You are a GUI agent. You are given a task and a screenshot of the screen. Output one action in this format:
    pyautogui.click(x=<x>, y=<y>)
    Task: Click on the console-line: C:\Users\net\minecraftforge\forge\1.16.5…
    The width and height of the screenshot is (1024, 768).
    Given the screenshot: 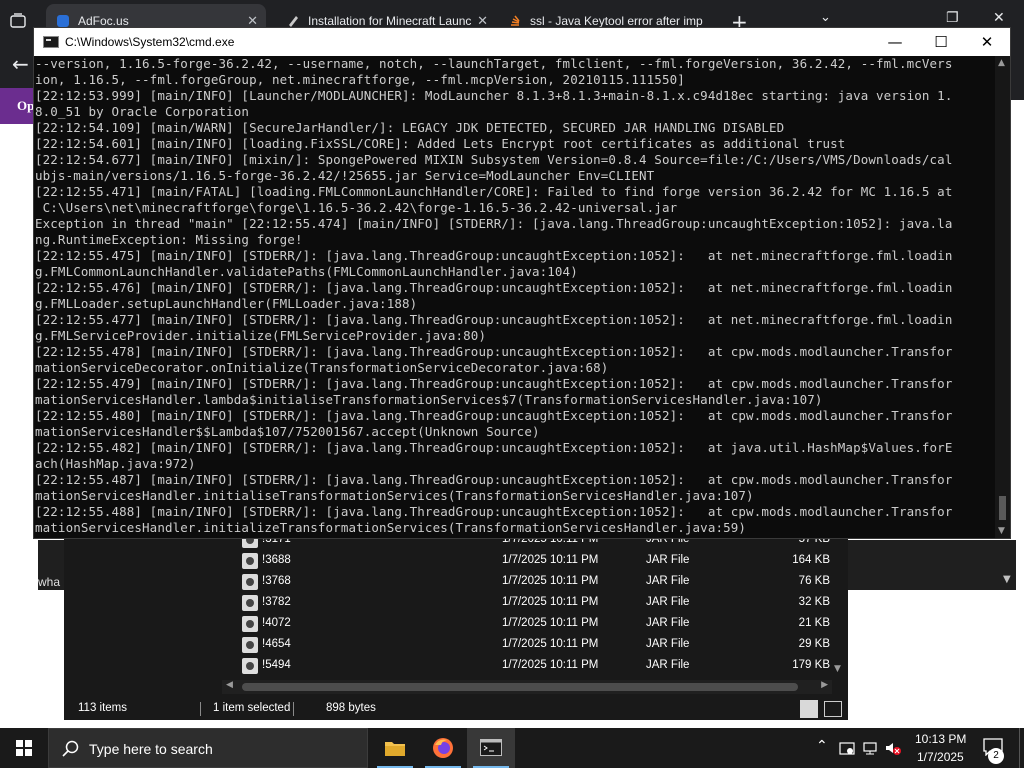 What is the action you would take?
    pyautogui.click(x=356, y=207)
    